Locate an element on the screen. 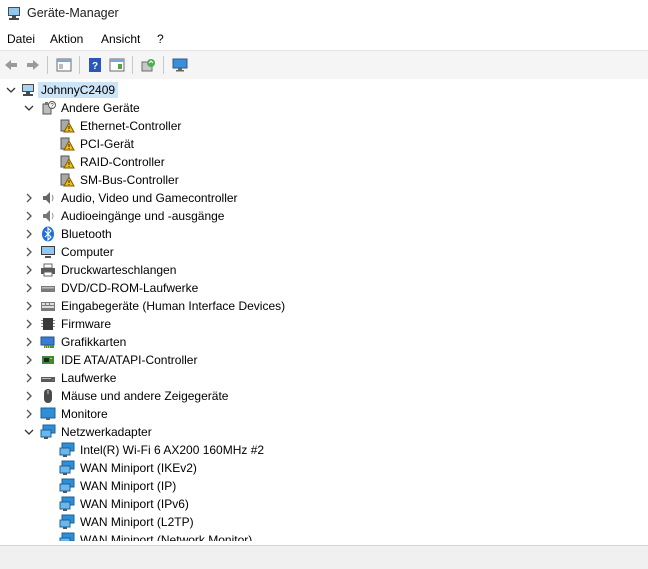 The width and height of the screenshot is (648, 569). category-monitors: Monitore is located at coordinates (320, 414).